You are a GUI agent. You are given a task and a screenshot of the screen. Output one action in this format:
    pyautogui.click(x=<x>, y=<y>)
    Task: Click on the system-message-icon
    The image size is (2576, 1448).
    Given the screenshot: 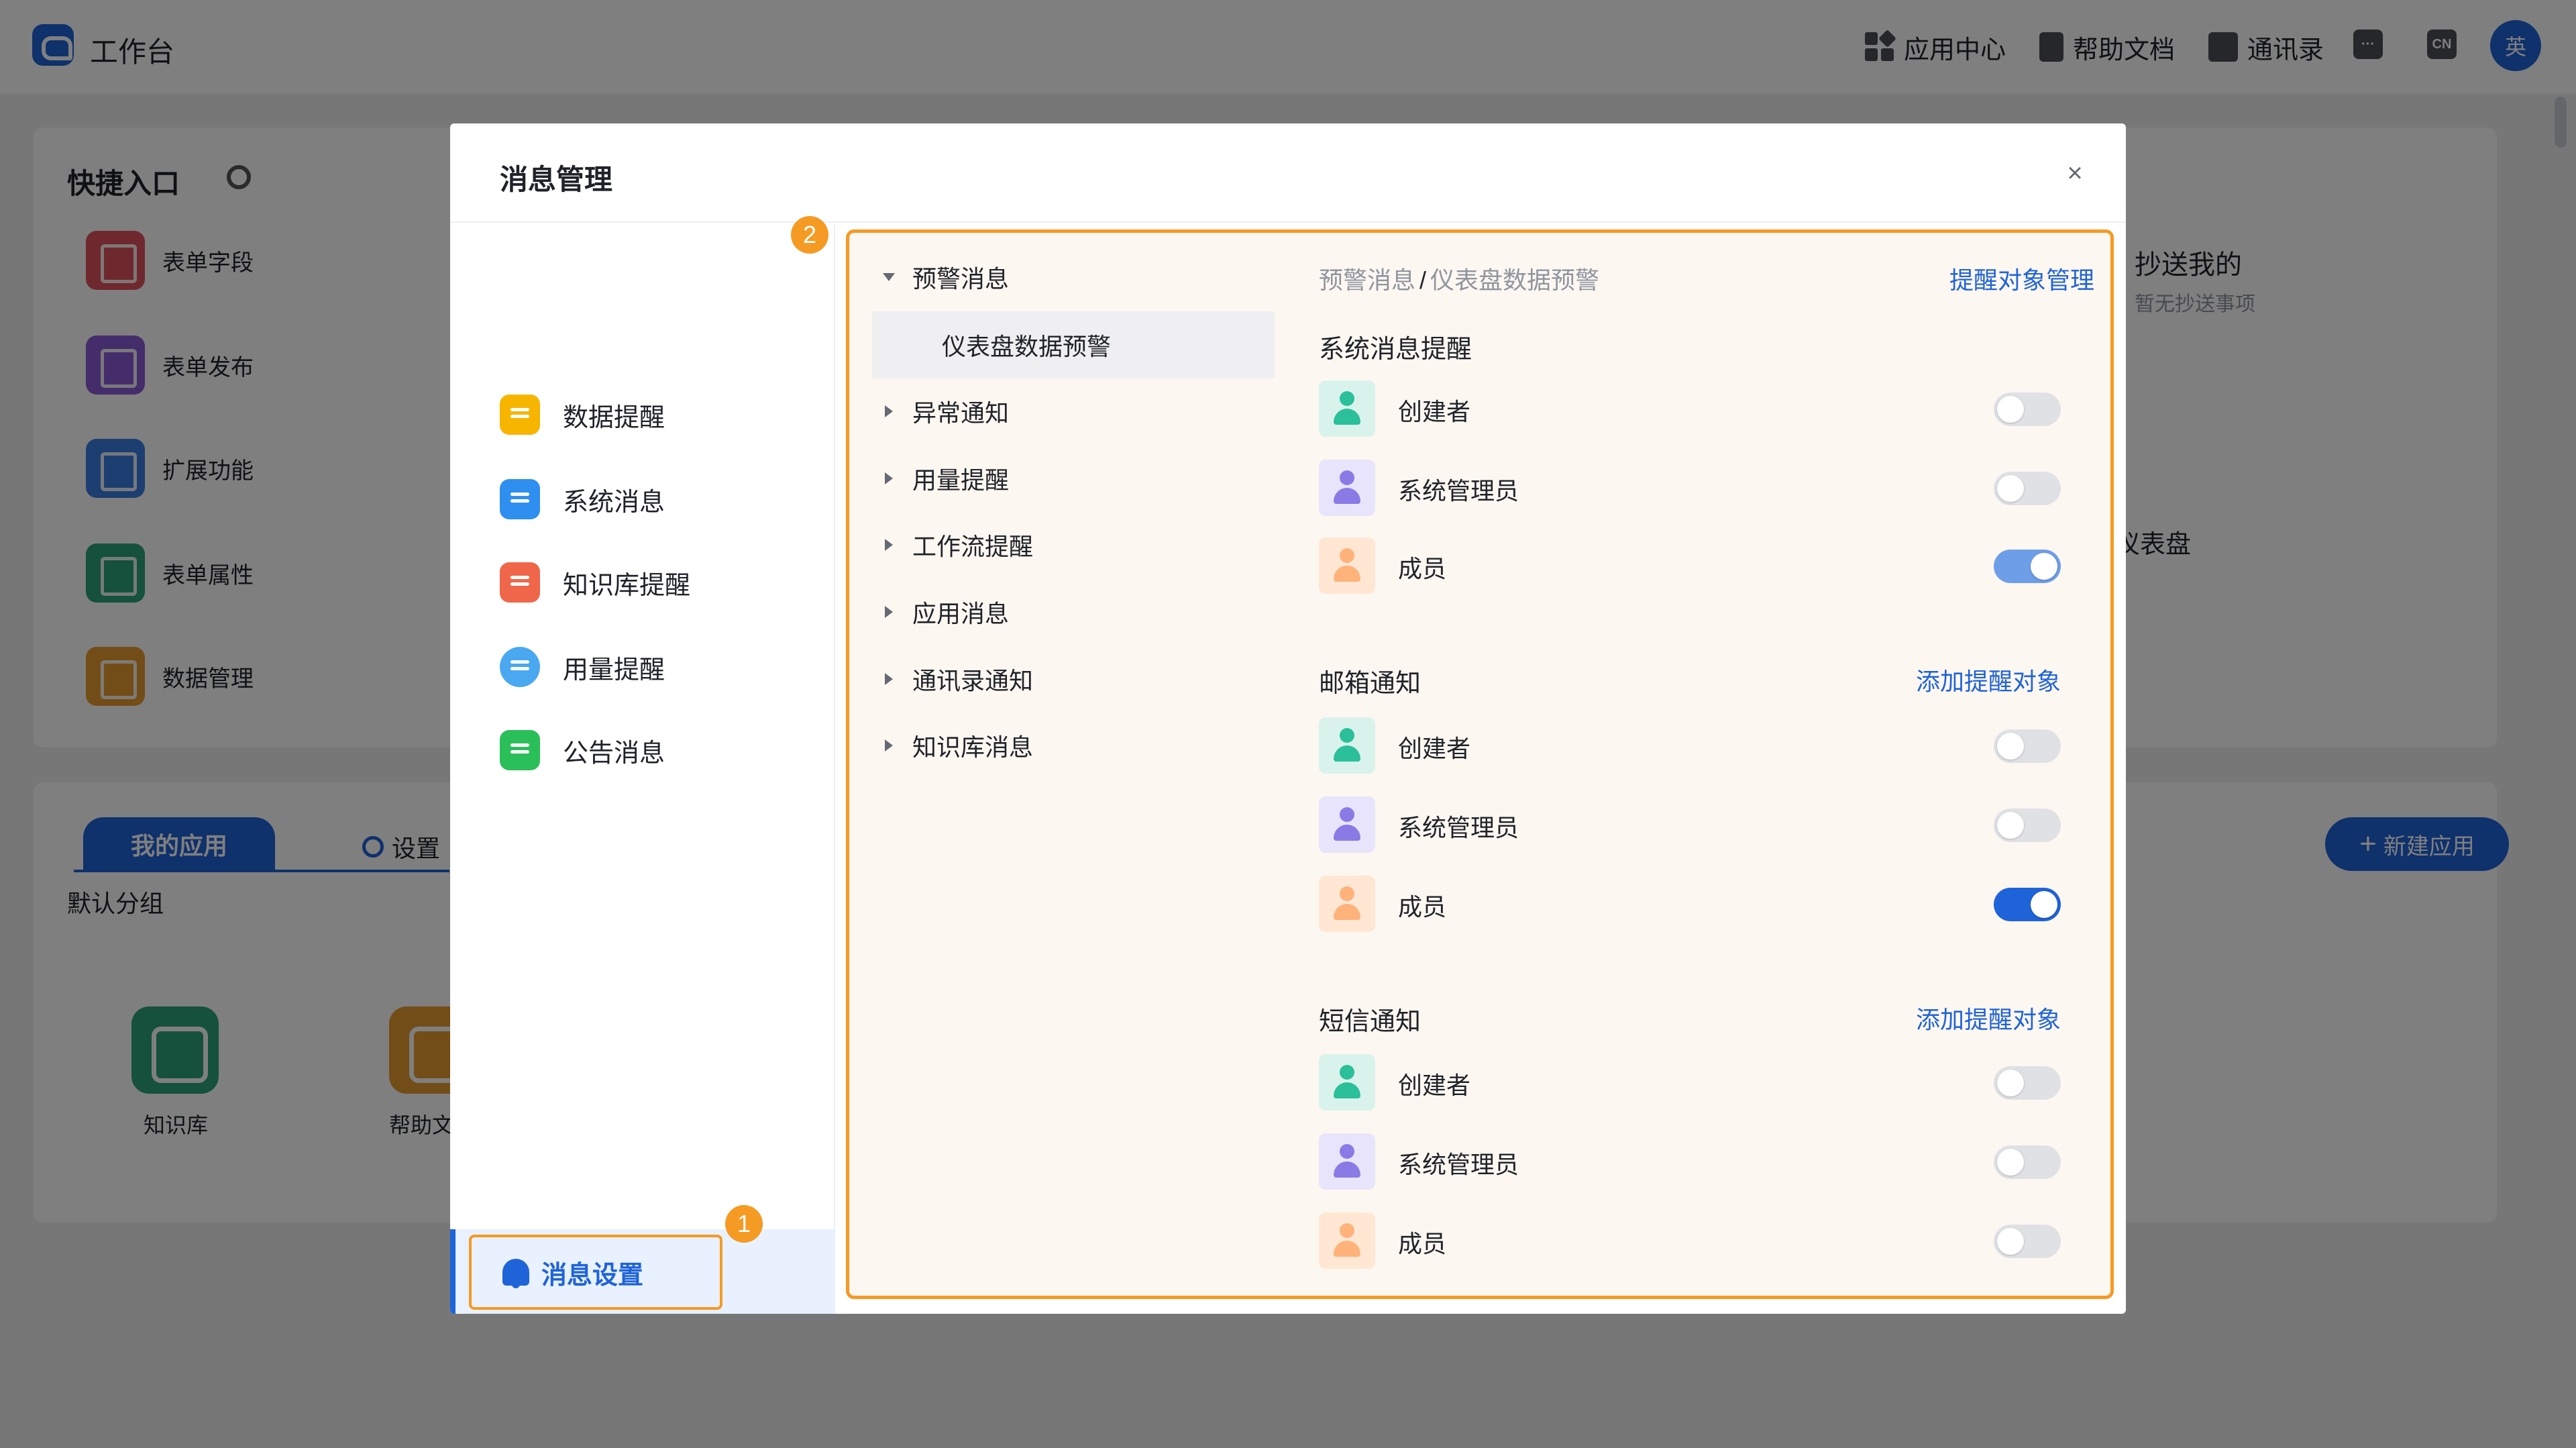 What is the action you would take?
    pyautogui.click(x=520, y=499)
    